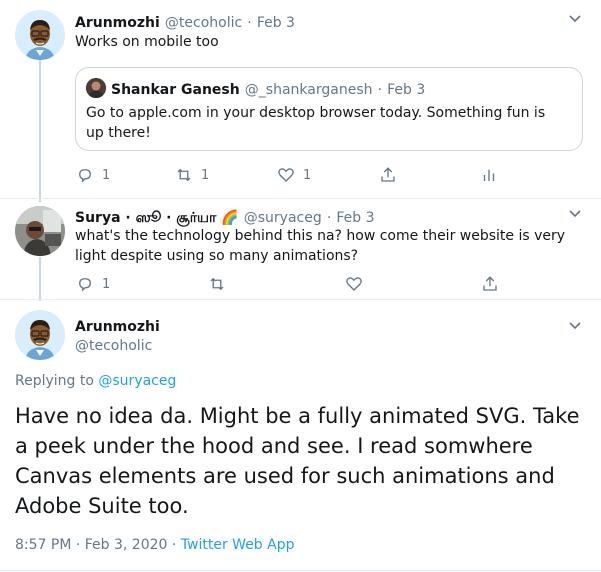 The image size is (601, 572). I want to click on analytics-button, so click(489, 175).